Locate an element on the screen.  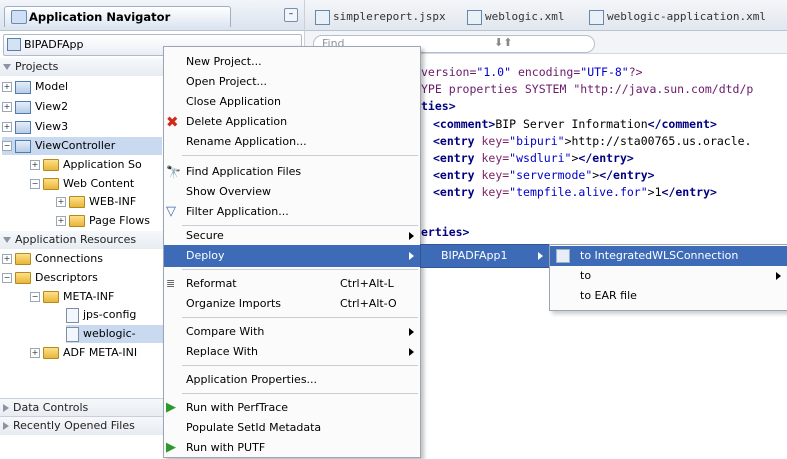
tree-item-label: View3 is located at coordinates (52, 126).